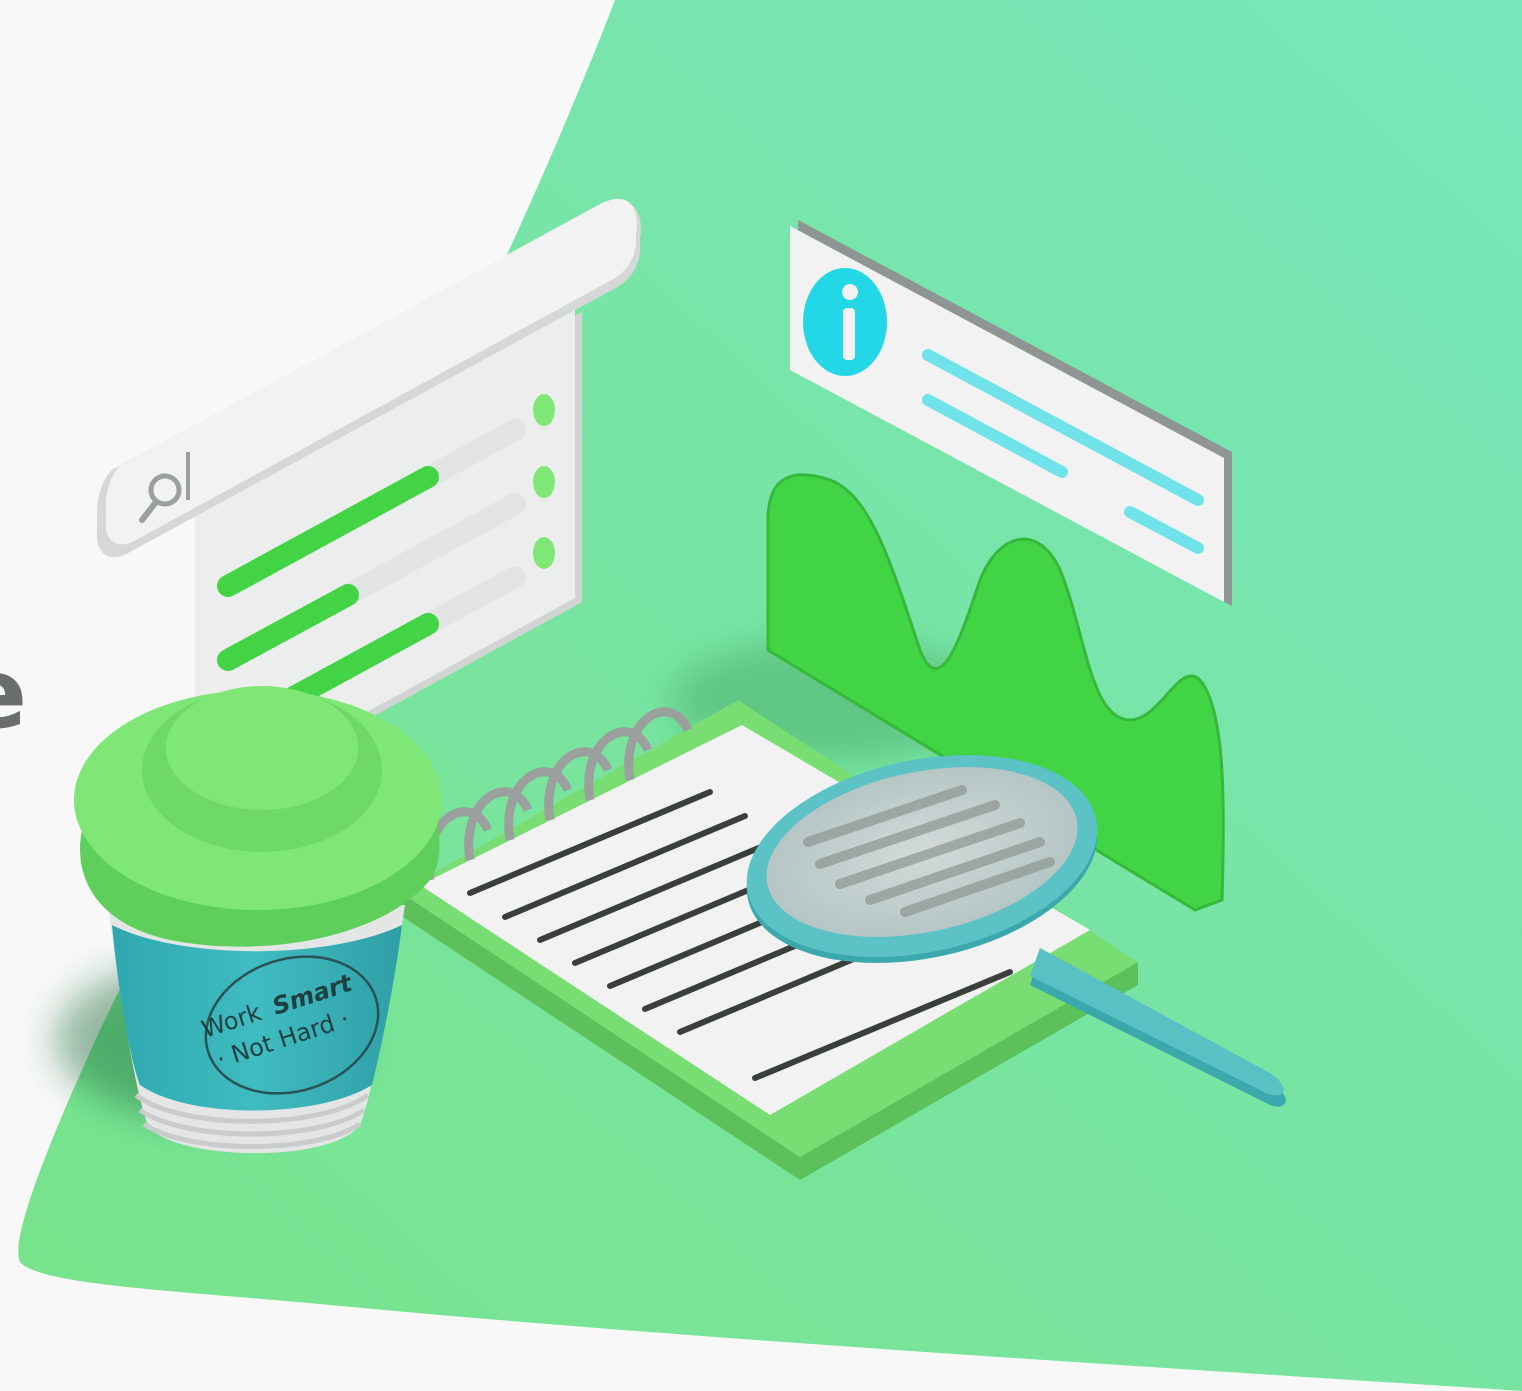 The width and height of the screenshot is (1522, 1391). I want to click on info-icon, so click(845, 322).